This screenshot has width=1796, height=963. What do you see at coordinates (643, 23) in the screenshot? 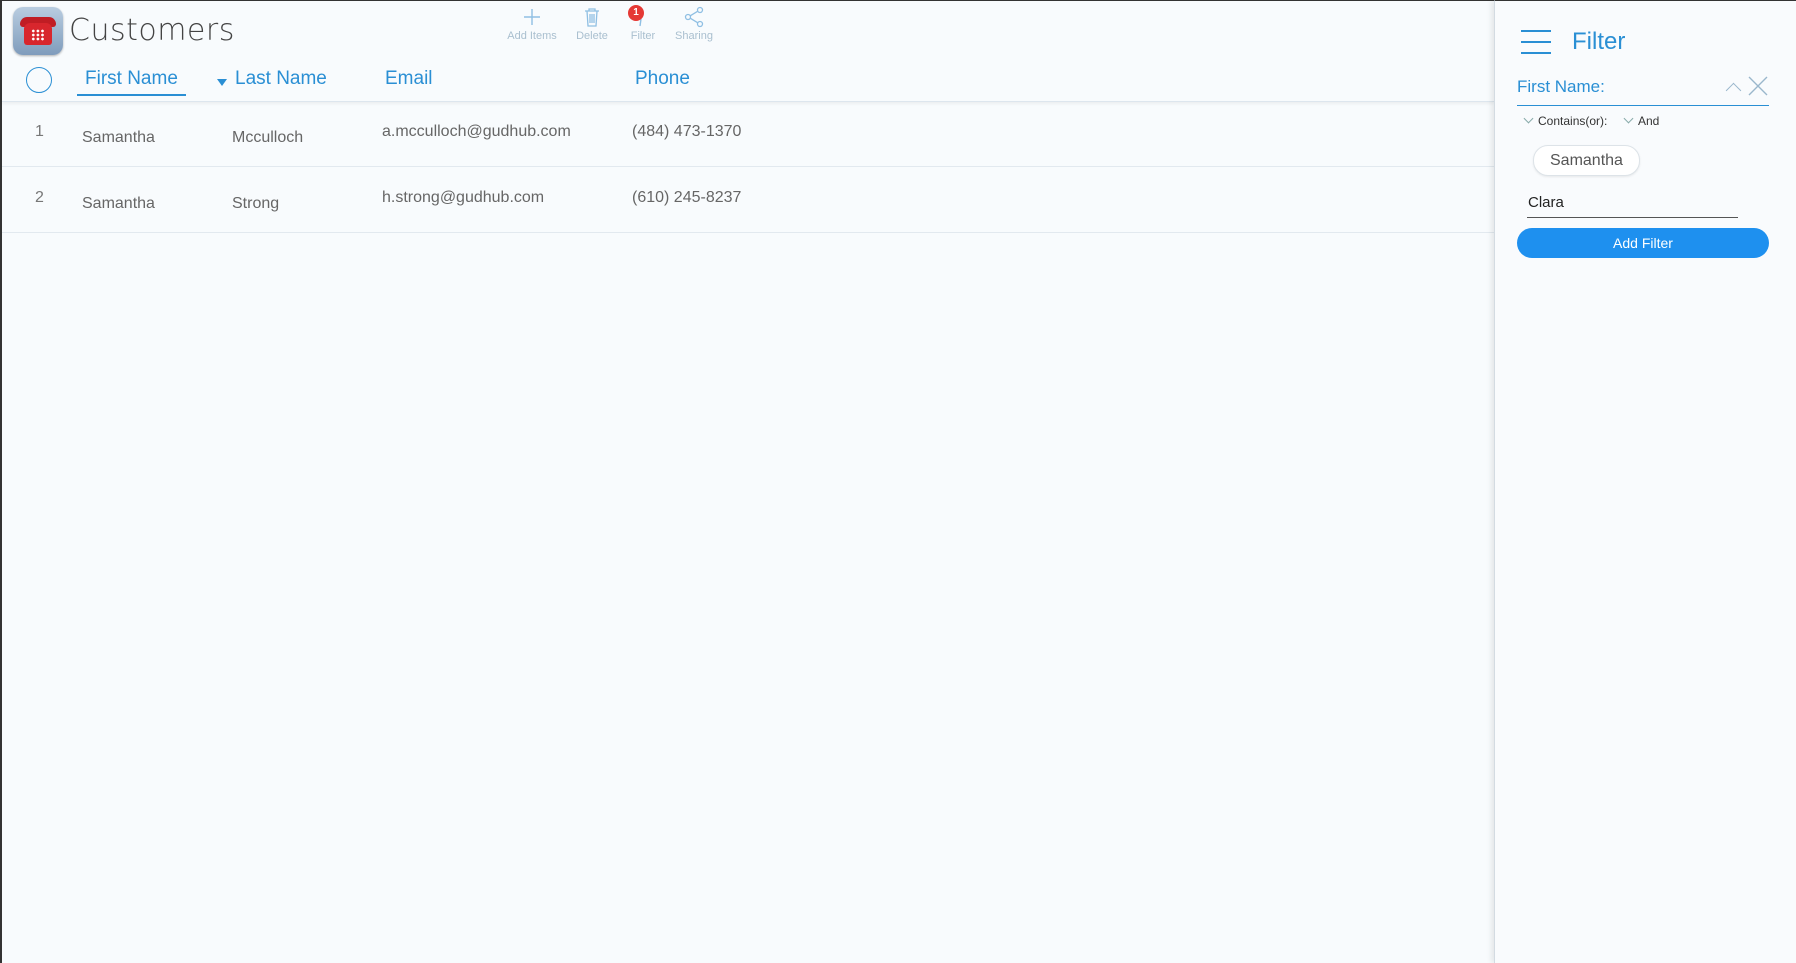
I see `filter-button: 1 Filter` at bounding box center [643, 23].